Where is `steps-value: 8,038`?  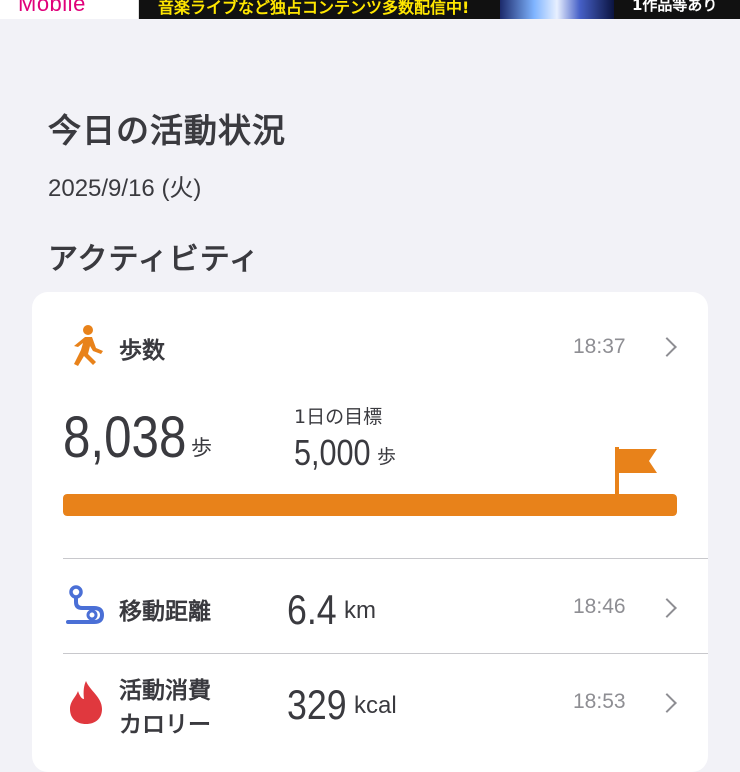 steps-value: 8,038 is located at coordinates (125, 437).